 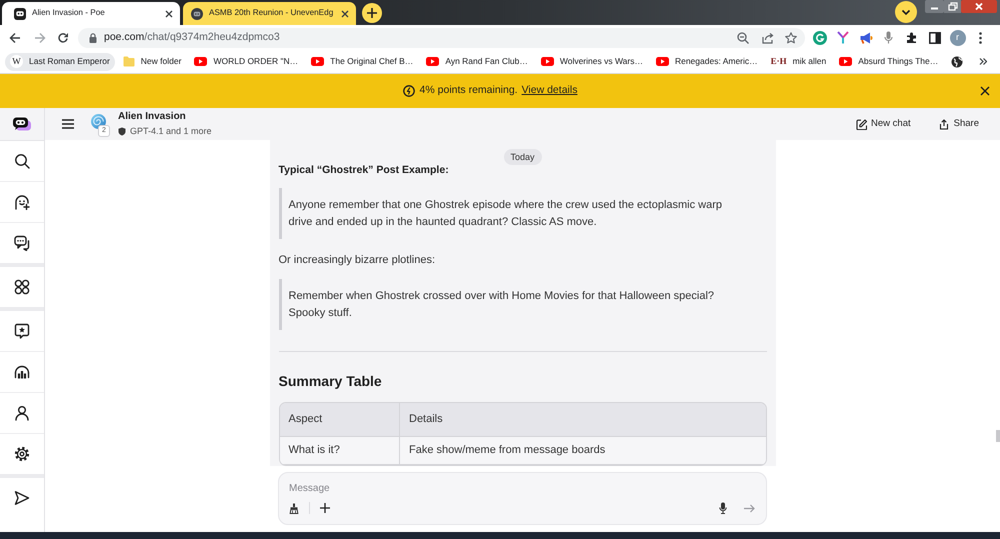 I want to click on globe-icon, so click(x=957, y=62).